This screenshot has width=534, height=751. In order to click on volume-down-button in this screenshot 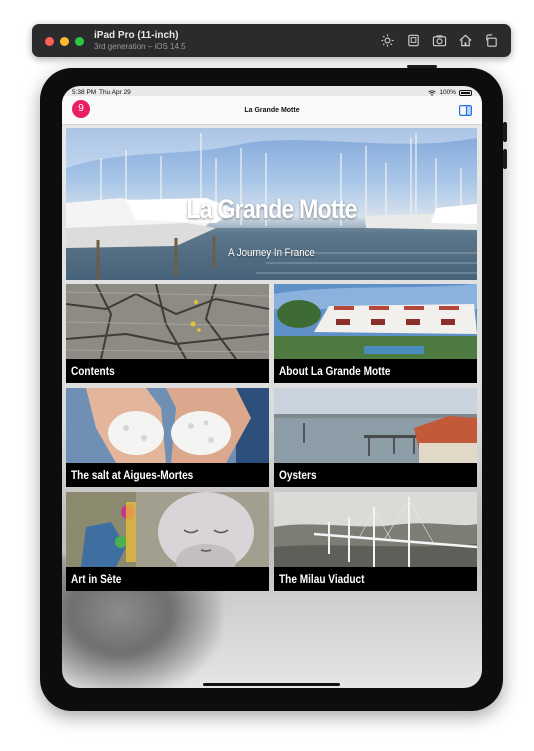, I will do `click(505, 159)`.